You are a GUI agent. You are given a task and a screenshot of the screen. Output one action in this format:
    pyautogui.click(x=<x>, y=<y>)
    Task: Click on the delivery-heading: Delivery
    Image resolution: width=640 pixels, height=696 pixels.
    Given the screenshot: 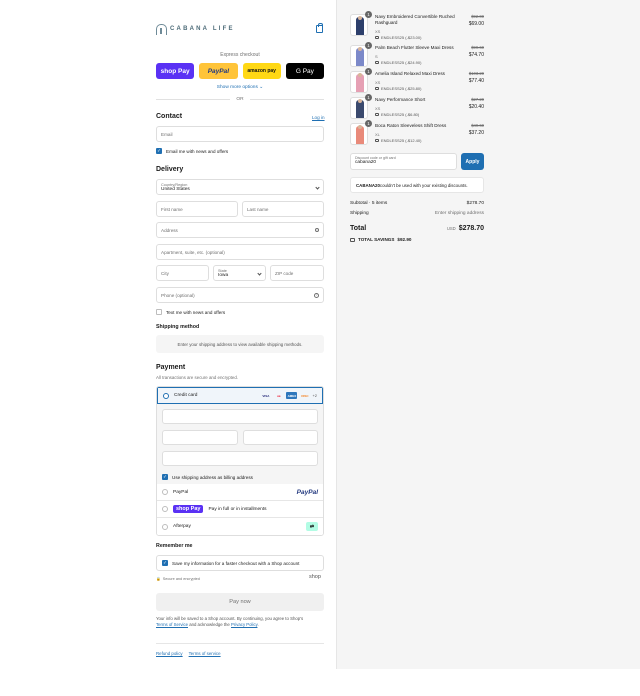 What is the action you would take?
    pyautogui.click(x=170, y=169)
    